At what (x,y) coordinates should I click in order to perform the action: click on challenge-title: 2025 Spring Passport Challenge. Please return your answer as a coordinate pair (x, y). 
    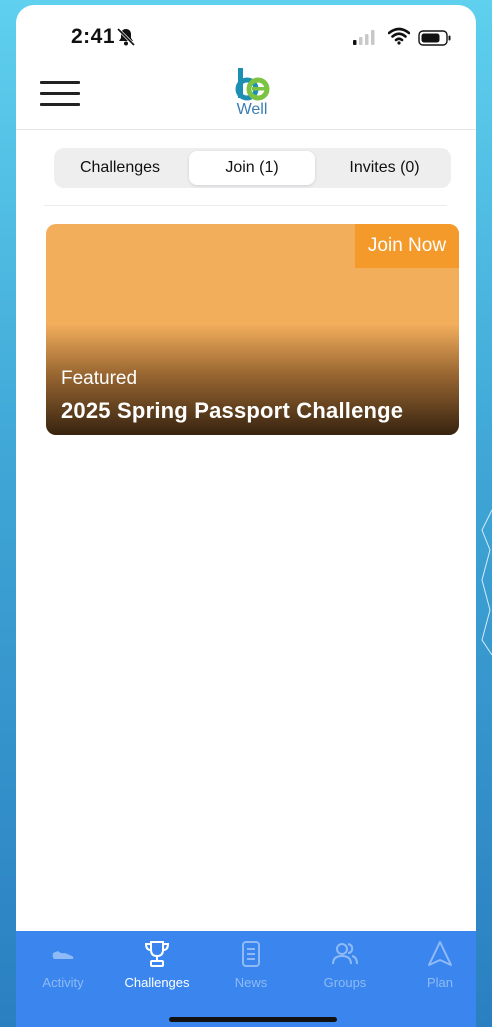
    Looking at the image, I should click on (232, 410).